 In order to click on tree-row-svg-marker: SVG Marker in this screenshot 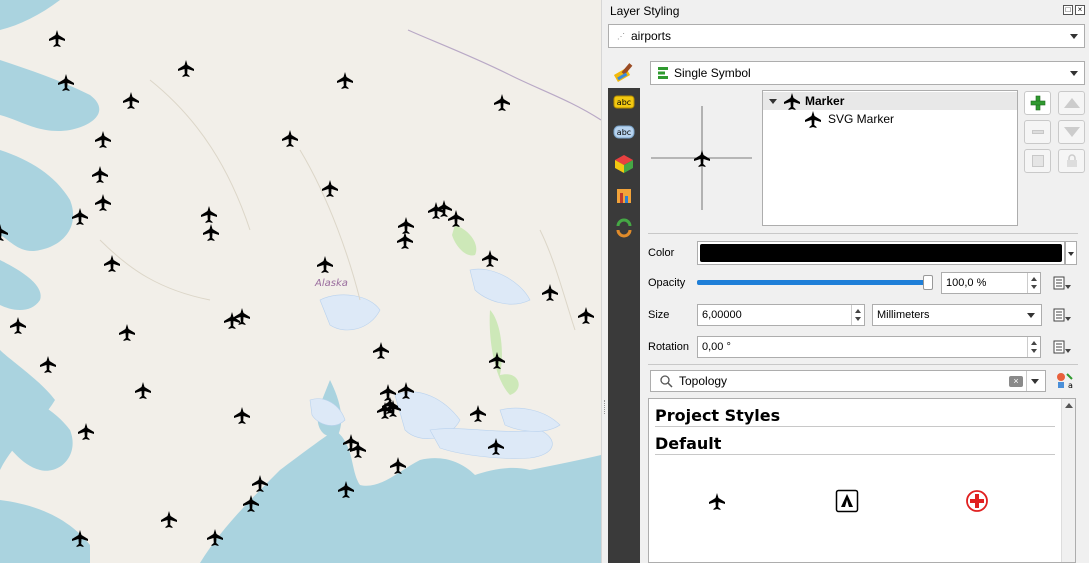, I will do `click(890, 119)`.